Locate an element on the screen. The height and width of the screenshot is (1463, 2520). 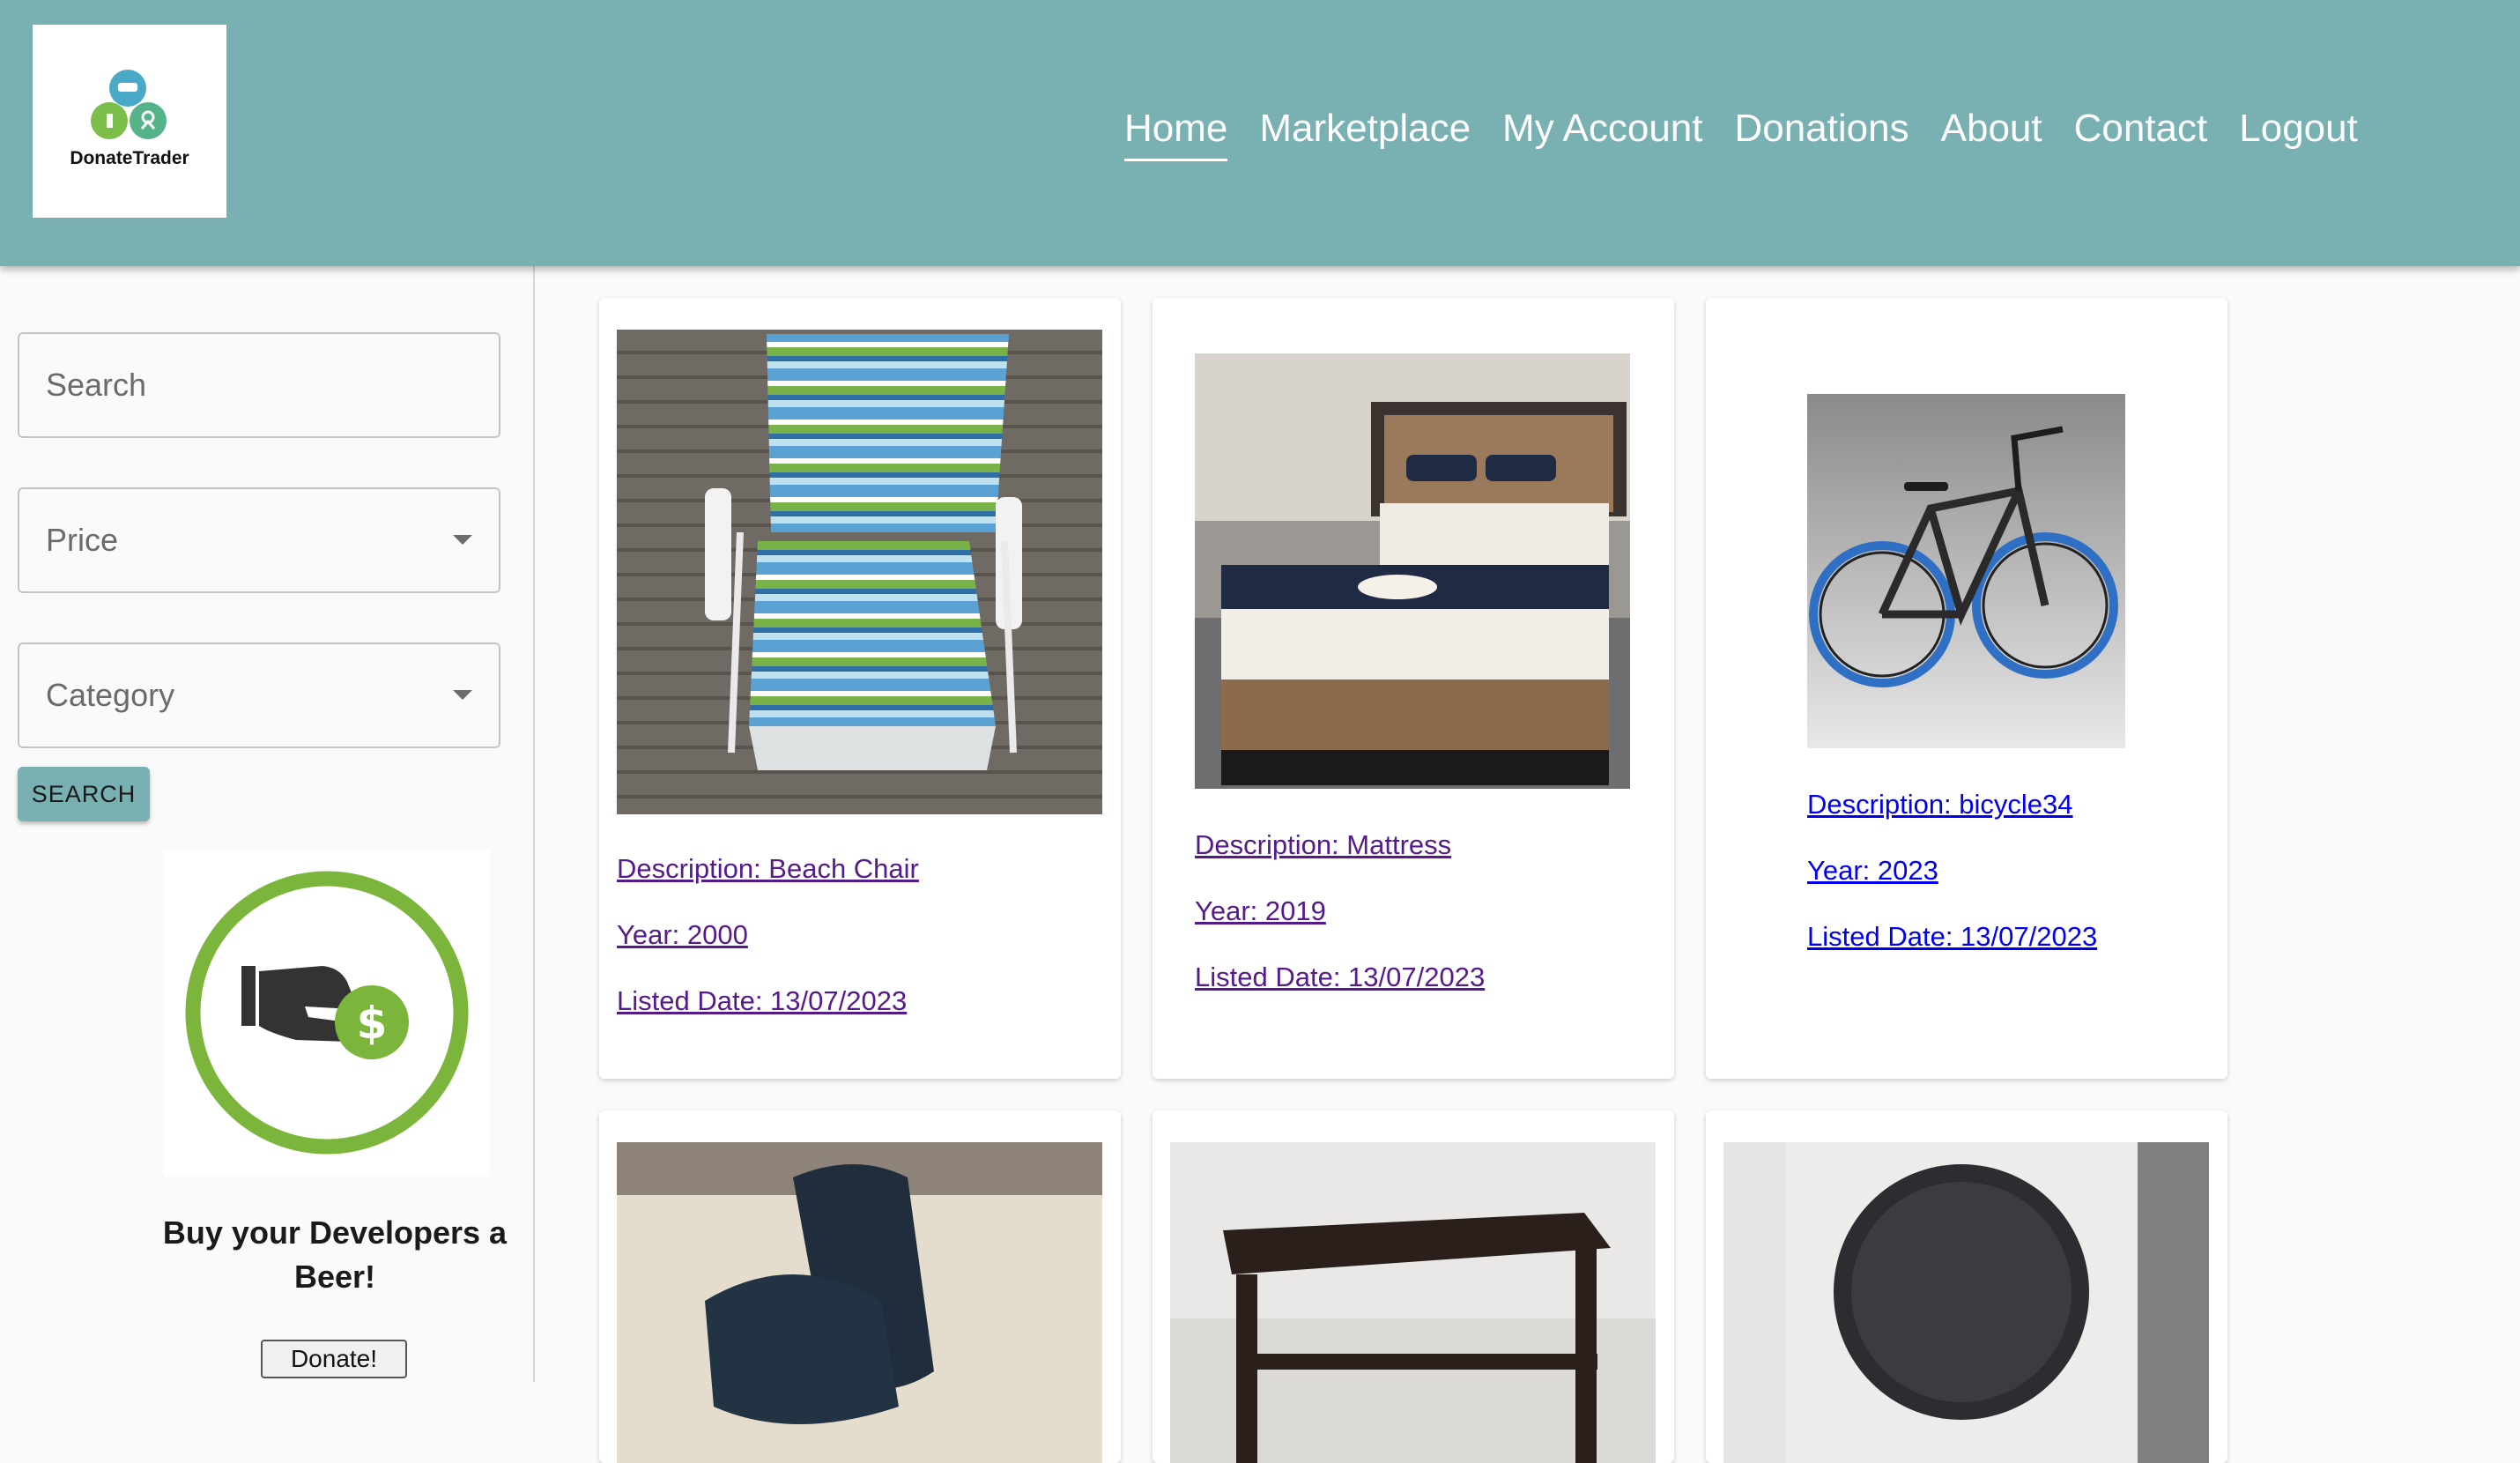
bicycle-photo is located at coordinates (1966, 571).